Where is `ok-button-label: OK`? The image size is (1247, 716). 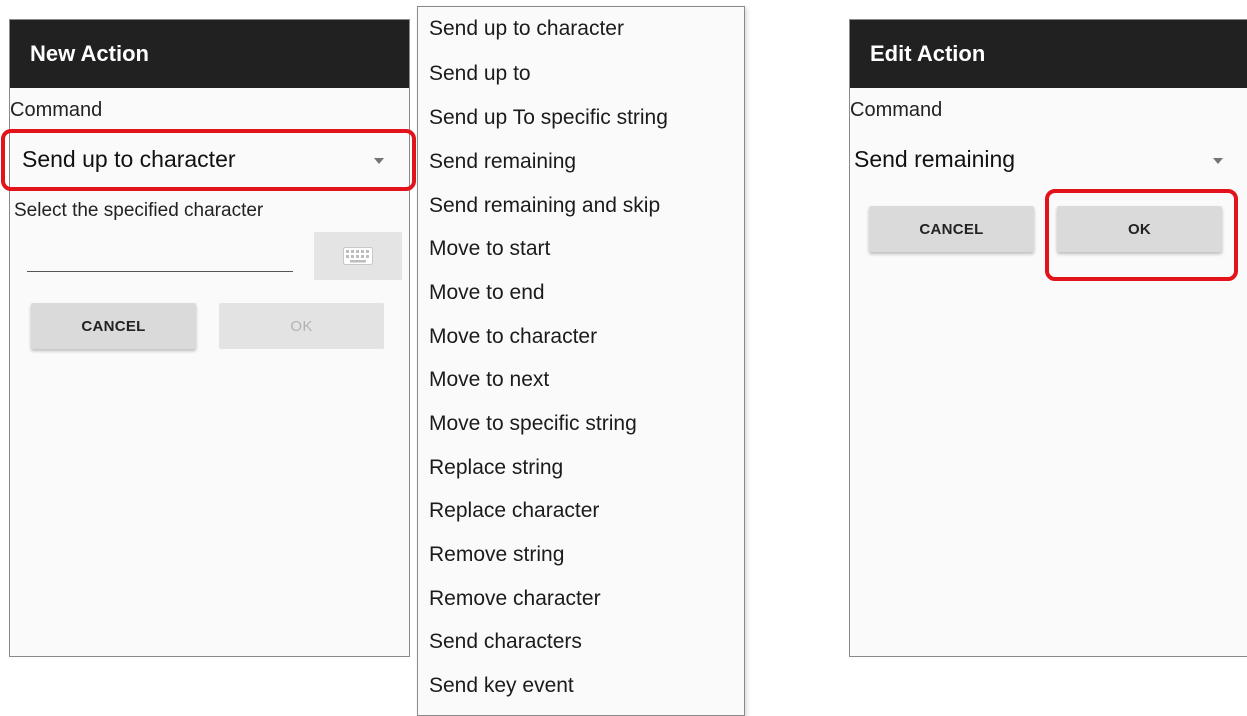 ok-button-label: OK is located at coordinates (301, 326).